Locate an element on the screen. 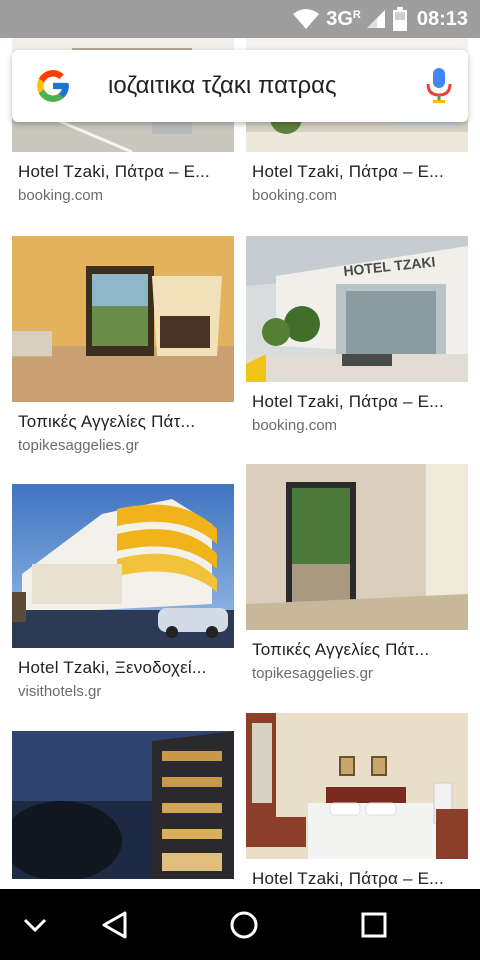  result-source: visithotels.gr is located at coordinates (60, 691).